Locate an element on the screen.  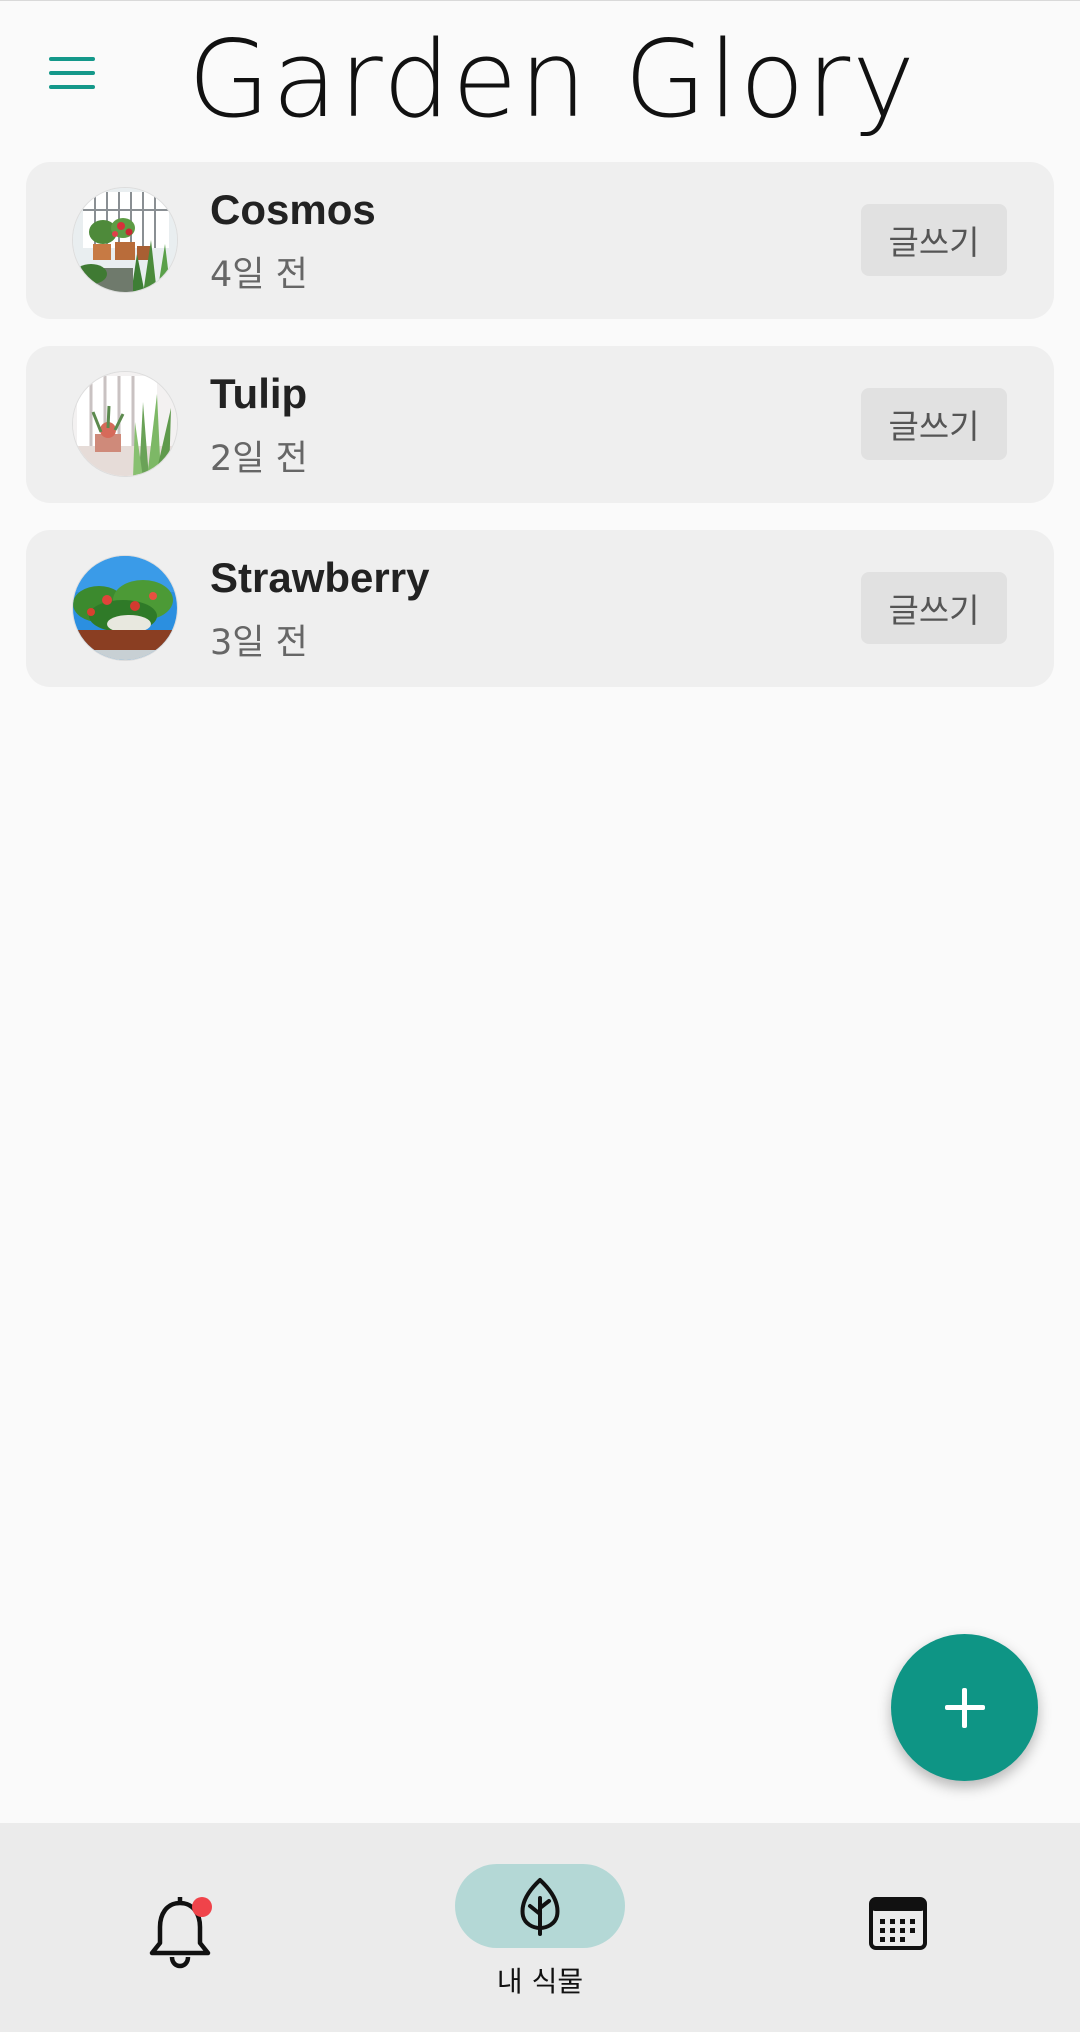
app-title: Garden Glory is located at coordinates (552, 79).